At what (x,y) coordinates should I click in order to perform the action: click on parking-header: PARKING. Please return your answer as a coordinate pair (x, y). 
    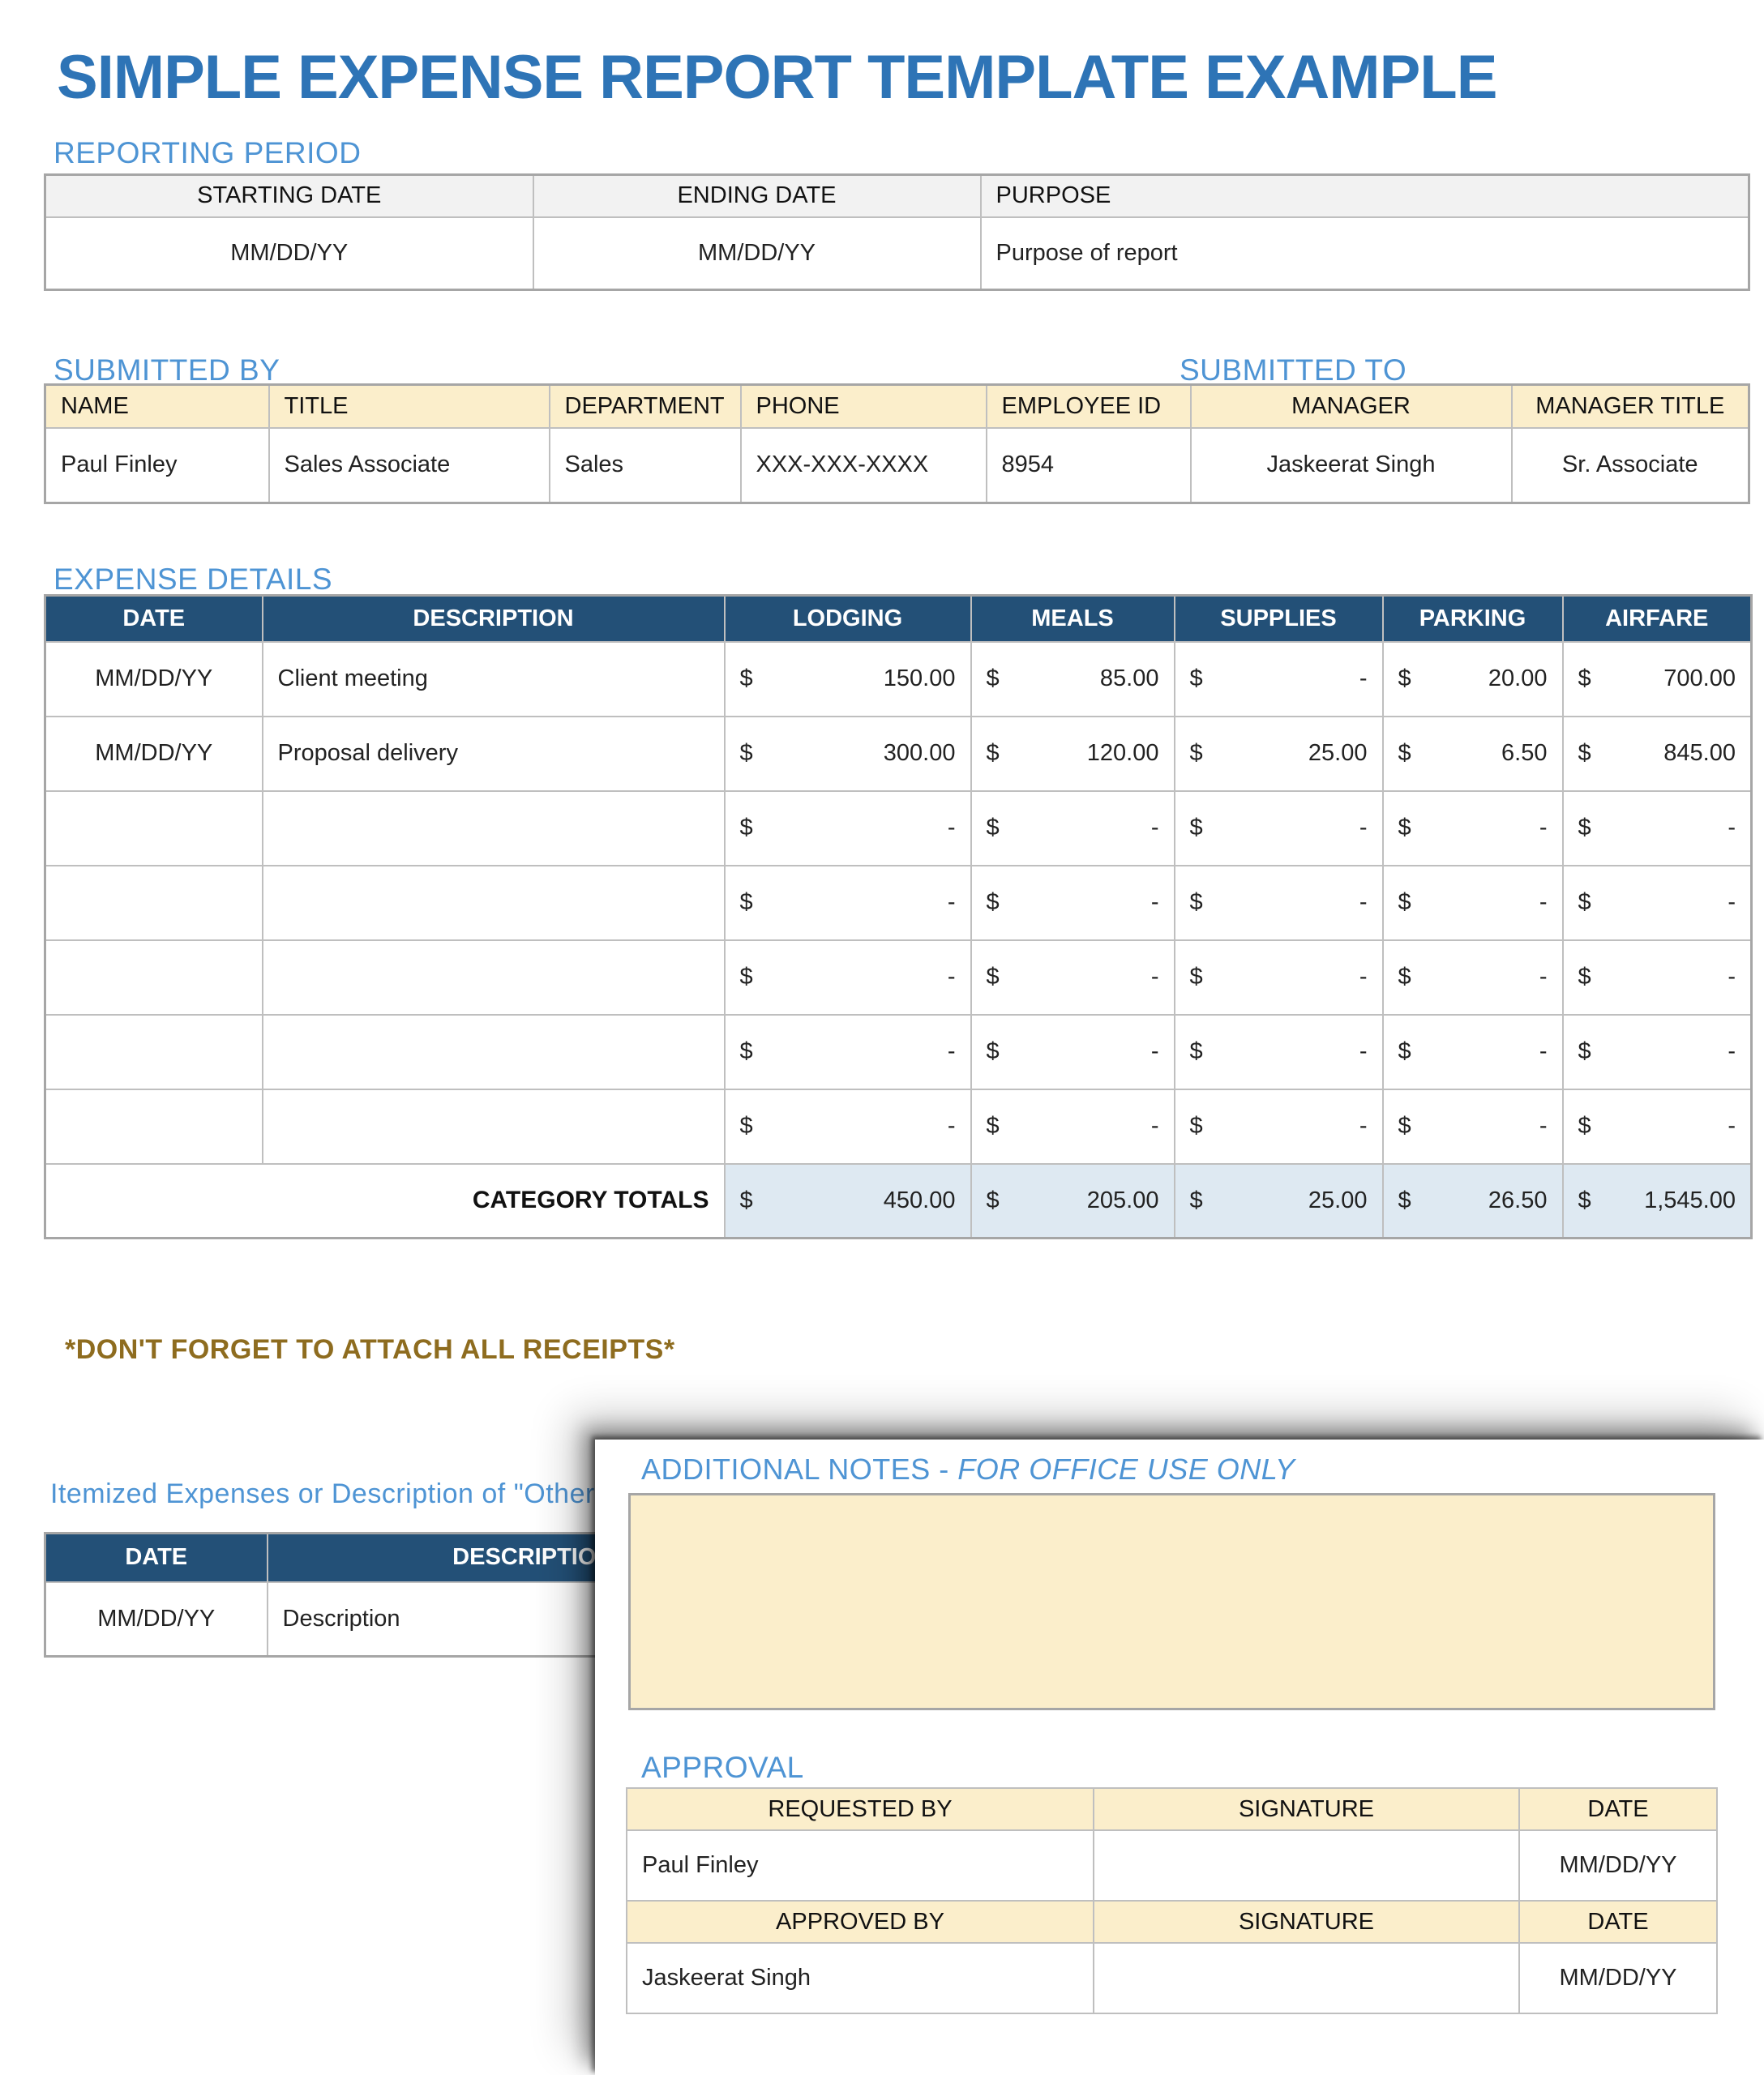
    Looking at the image, I should click on (1472, 619).